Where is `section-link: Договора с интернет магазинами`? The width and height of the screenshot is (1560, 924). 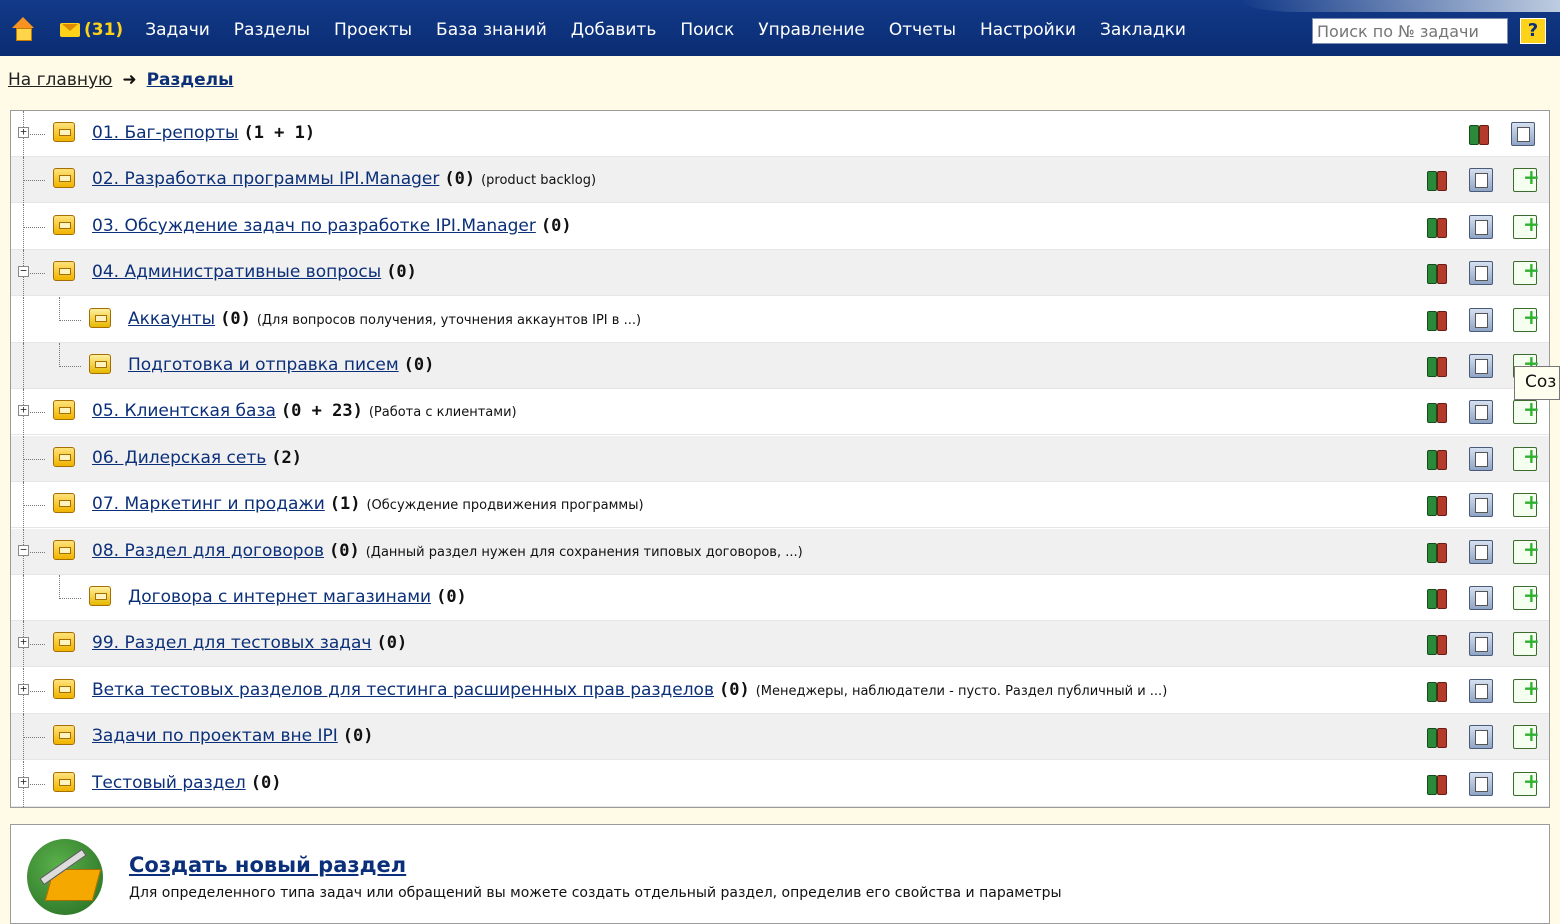 section-link: Договора с интернет магазинами is located at coordinates (279, 597).